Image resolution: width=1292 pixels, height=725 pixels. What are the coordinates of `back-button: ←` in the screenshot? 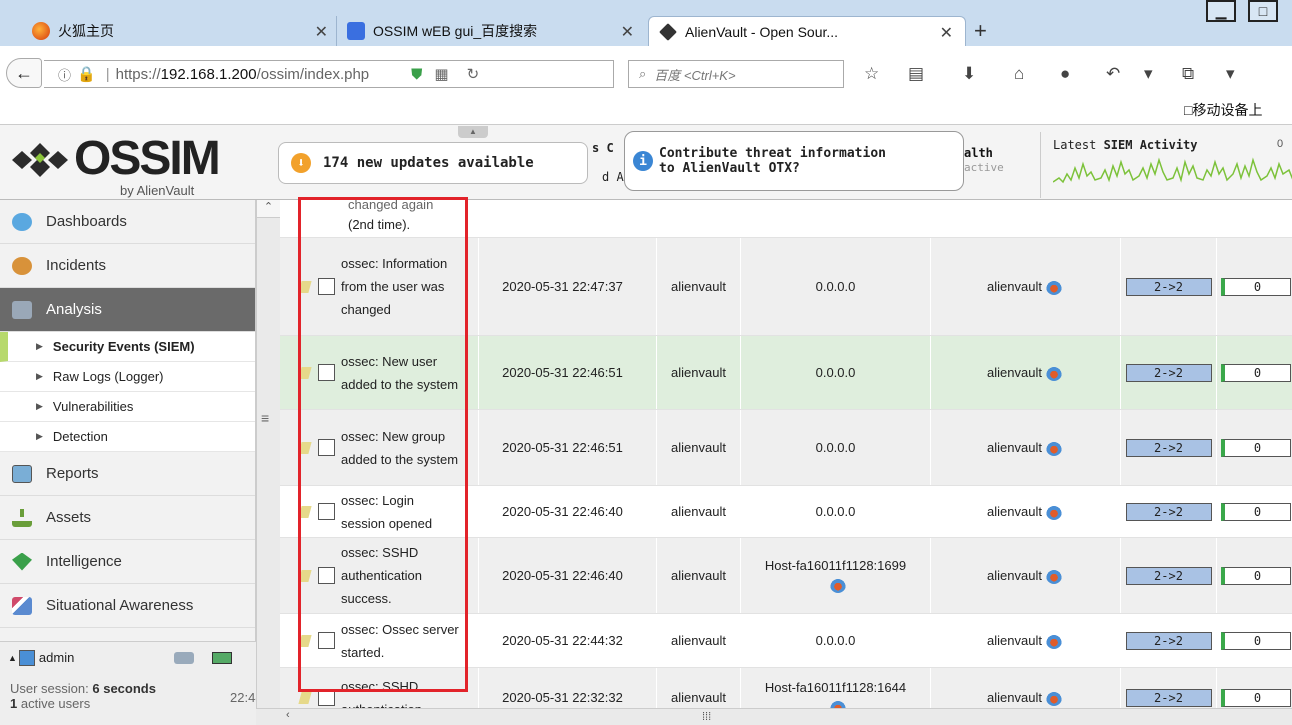 It's located at (24, 73).